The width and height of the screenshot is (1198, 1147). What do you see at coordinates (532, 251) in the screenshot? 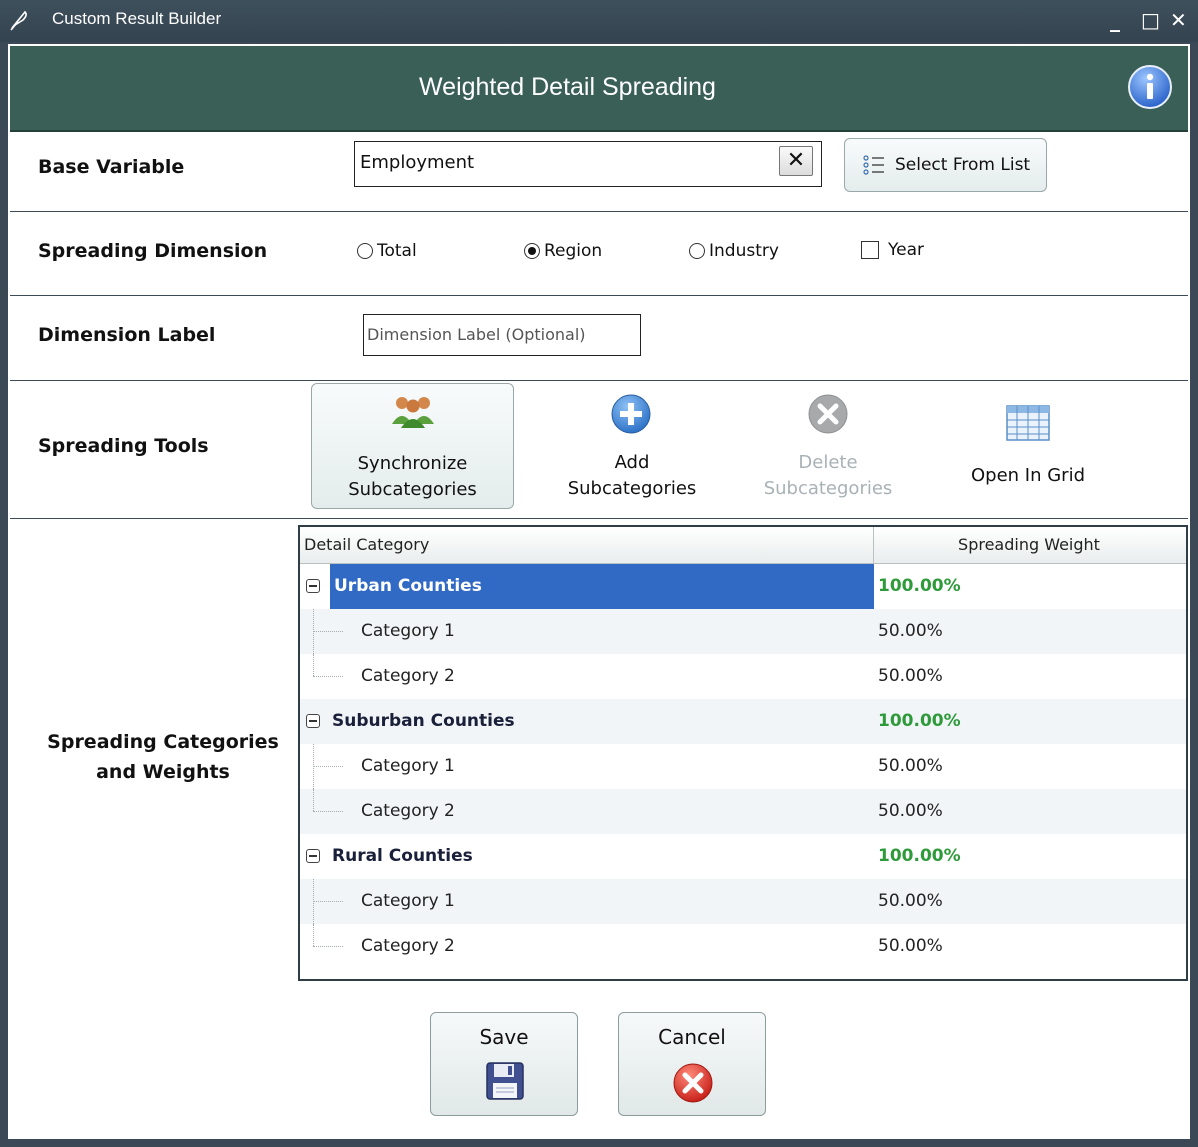
I see `radio-circle-selected` at bounding box center [532, 251].